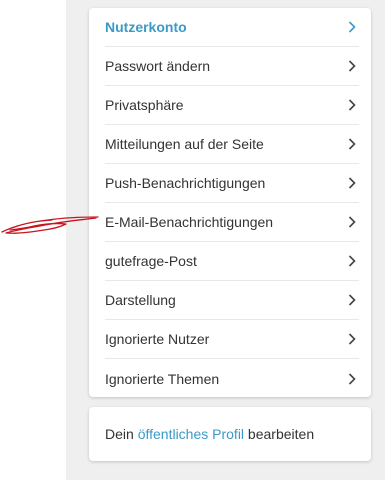 Image resolution: width=385 pixels, height=480 pixels. Describe the element at coordinates (232, 339) in the screenshot. I see `menu-item-ignorierte-nutzer: Ignorierte Nutzer` at that location.